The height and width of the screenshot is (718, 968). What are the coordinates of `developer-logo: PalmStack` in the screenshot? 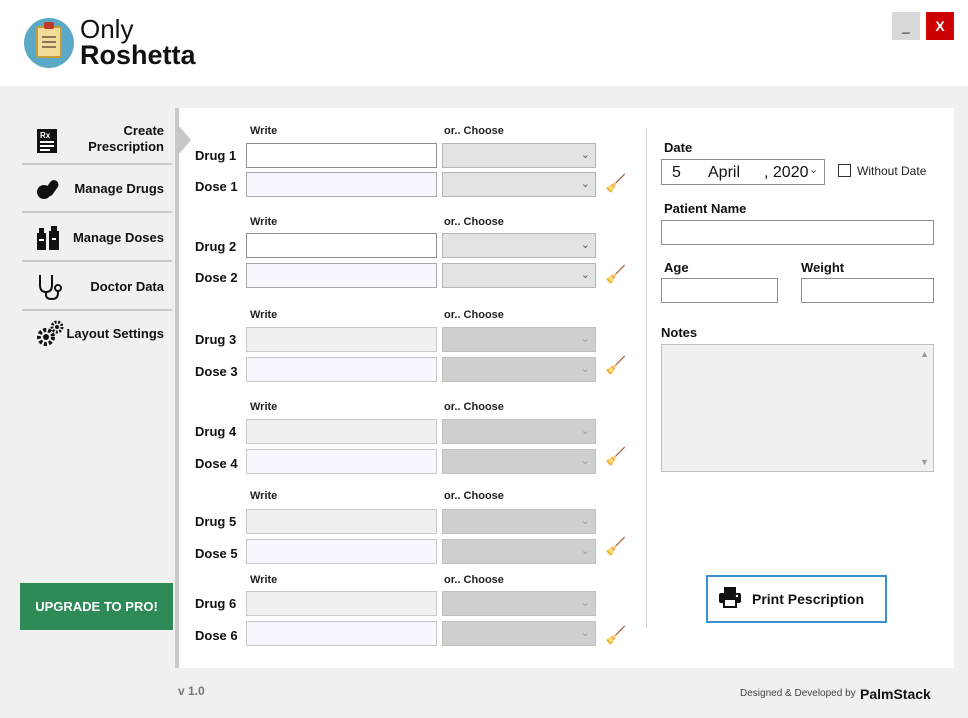 It's located at (895, 694).